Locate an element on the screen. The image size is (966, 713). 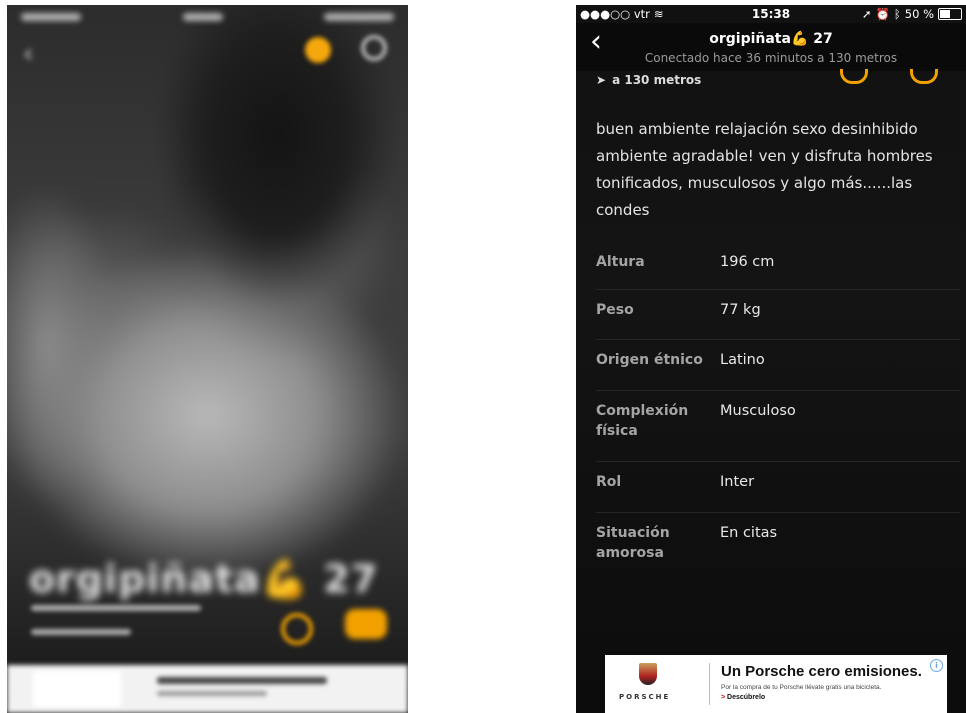
blurred-distance-line is located at coordinates (81, 632).